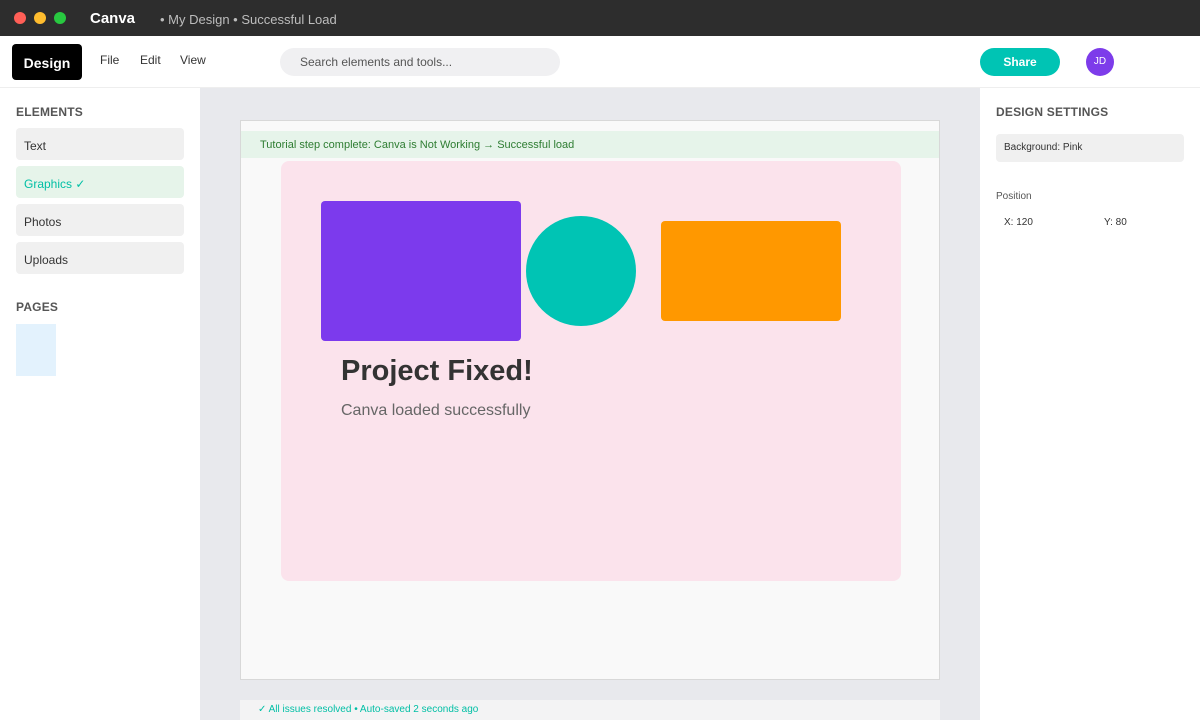  What do you see at coordinates (1100, 62) in the screenshot?
I see `avatar: JD` at bounding box center [1100, 62].